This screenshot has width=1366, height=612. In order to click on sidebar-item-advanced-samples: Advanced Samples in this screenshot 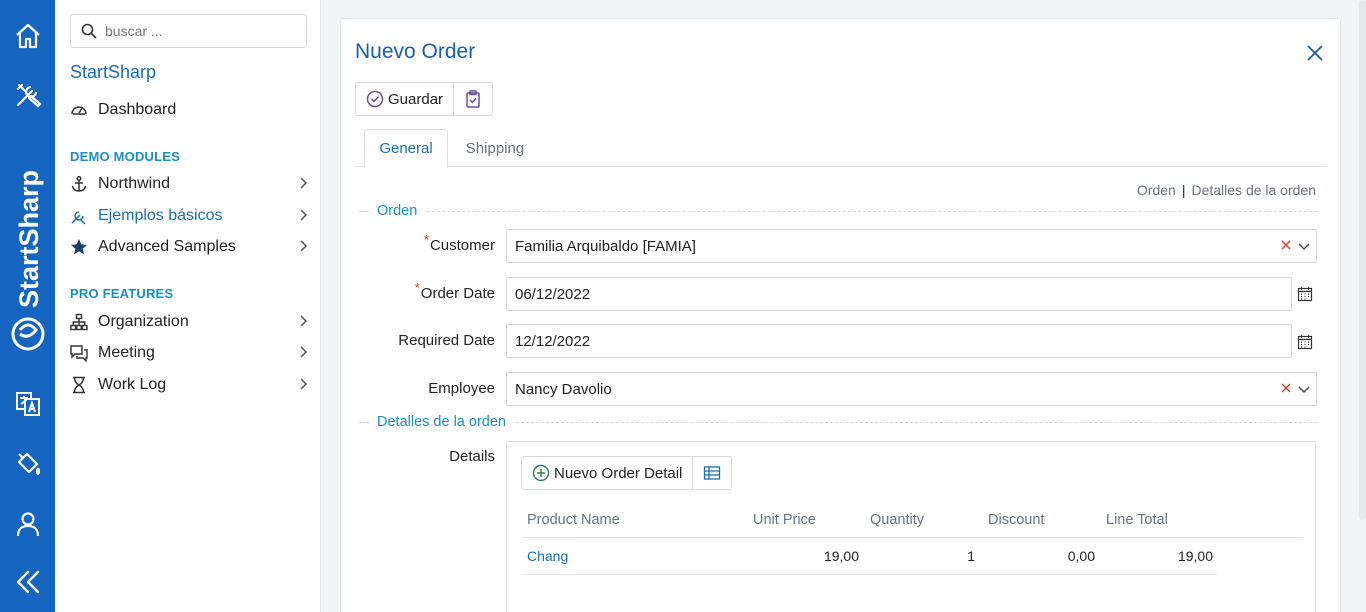, I will do `click(190, 247)`.